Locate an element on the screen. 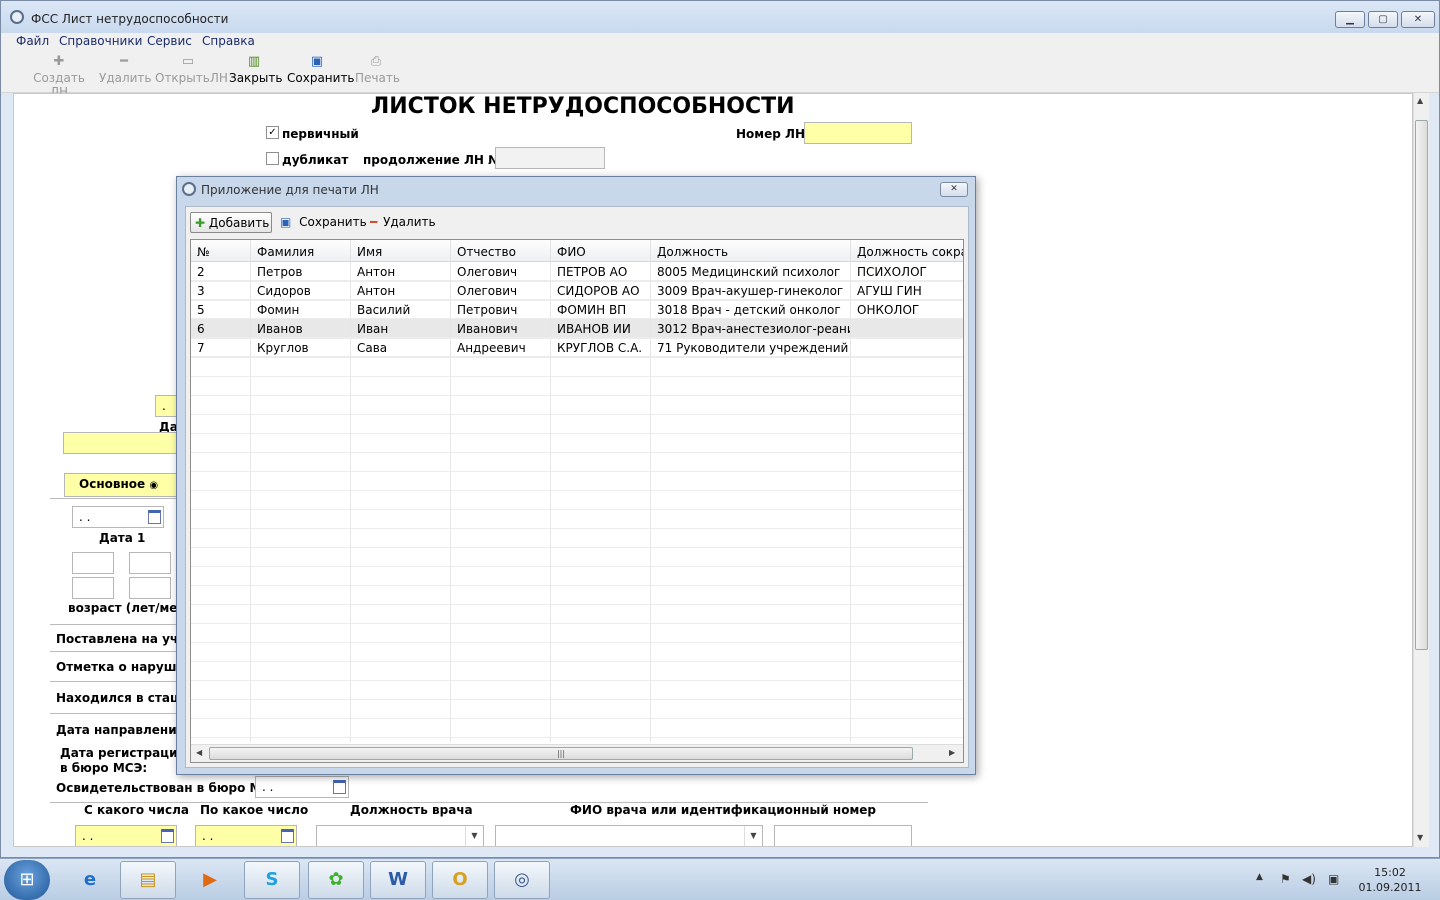 This screenshot has height=900, width=1440. grid-cell-number: 7 is located at coordinates (221, 347).